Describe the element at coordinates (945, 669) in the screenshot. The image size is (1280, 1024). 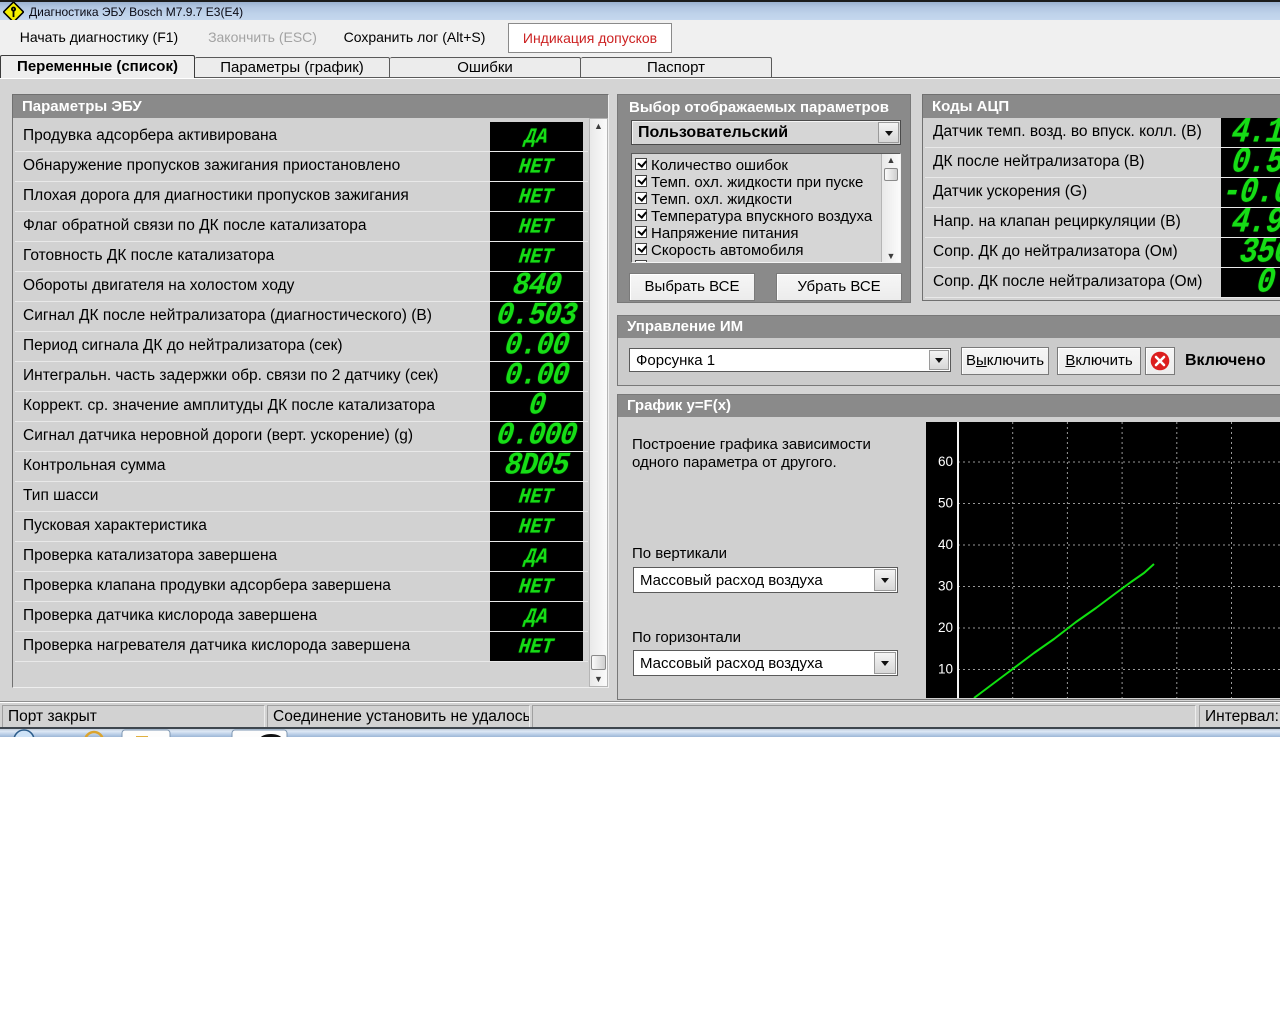
I see `svg-text: 10` at that location.